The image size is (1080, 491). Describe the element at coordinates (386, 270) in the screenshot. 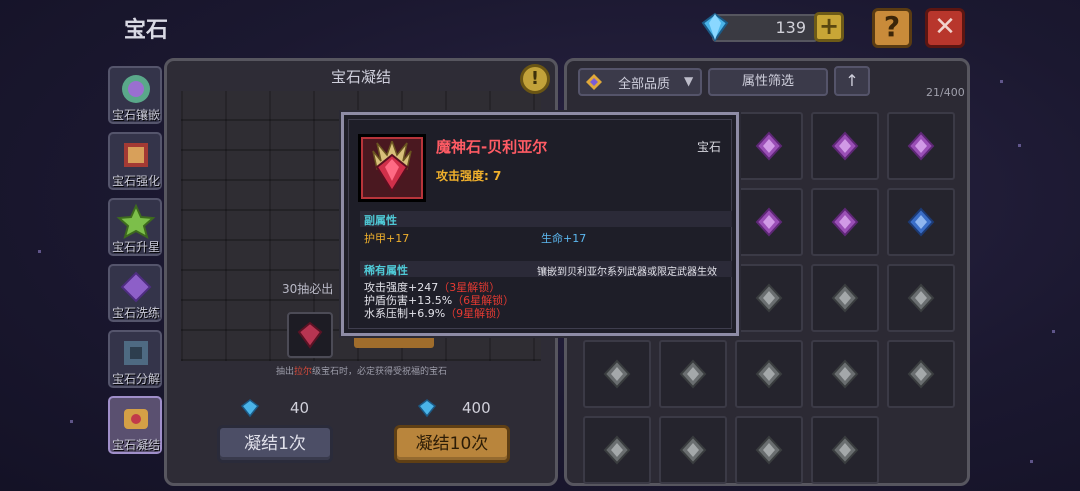

I see `rare-attr-title: 稀有属性` at that location.